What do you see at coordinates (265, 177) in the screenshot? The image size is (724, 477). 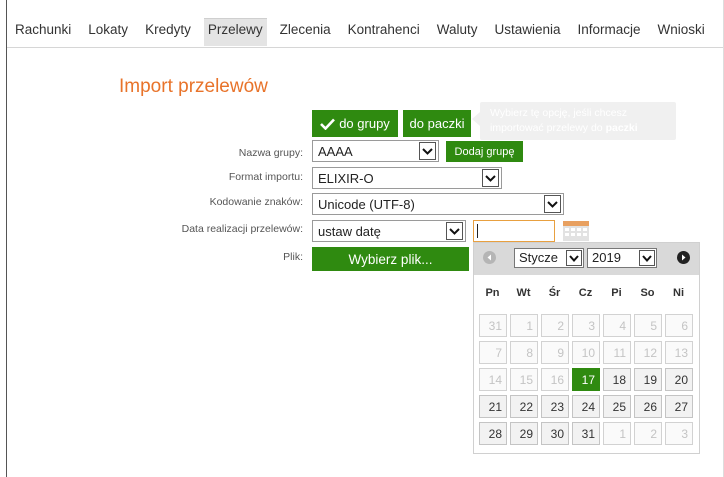 I see `format-label: Format importu:` at bounding box center [265, 177].